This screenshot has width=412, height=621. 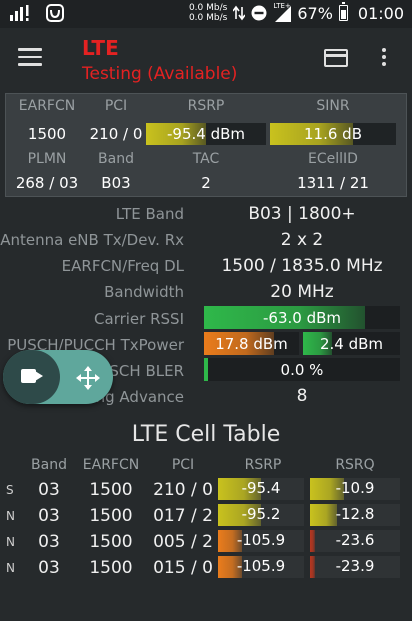 I want to click on status-bar: 0.0 Mb/s 0.0 Mb/s LTE+ 67% 01:00, so click(x=206, y=14).